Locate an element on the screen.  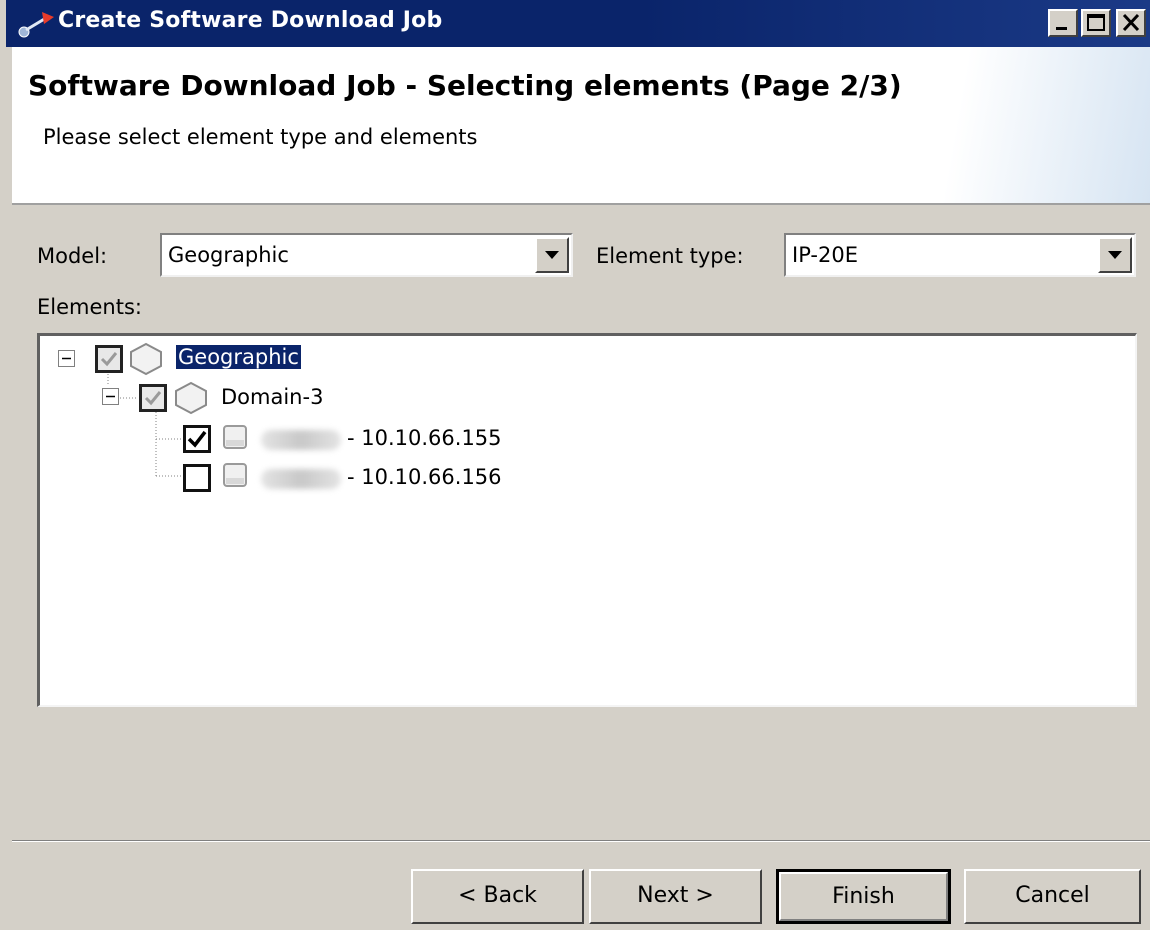
footer-separator is located at coordinates (581, 841).